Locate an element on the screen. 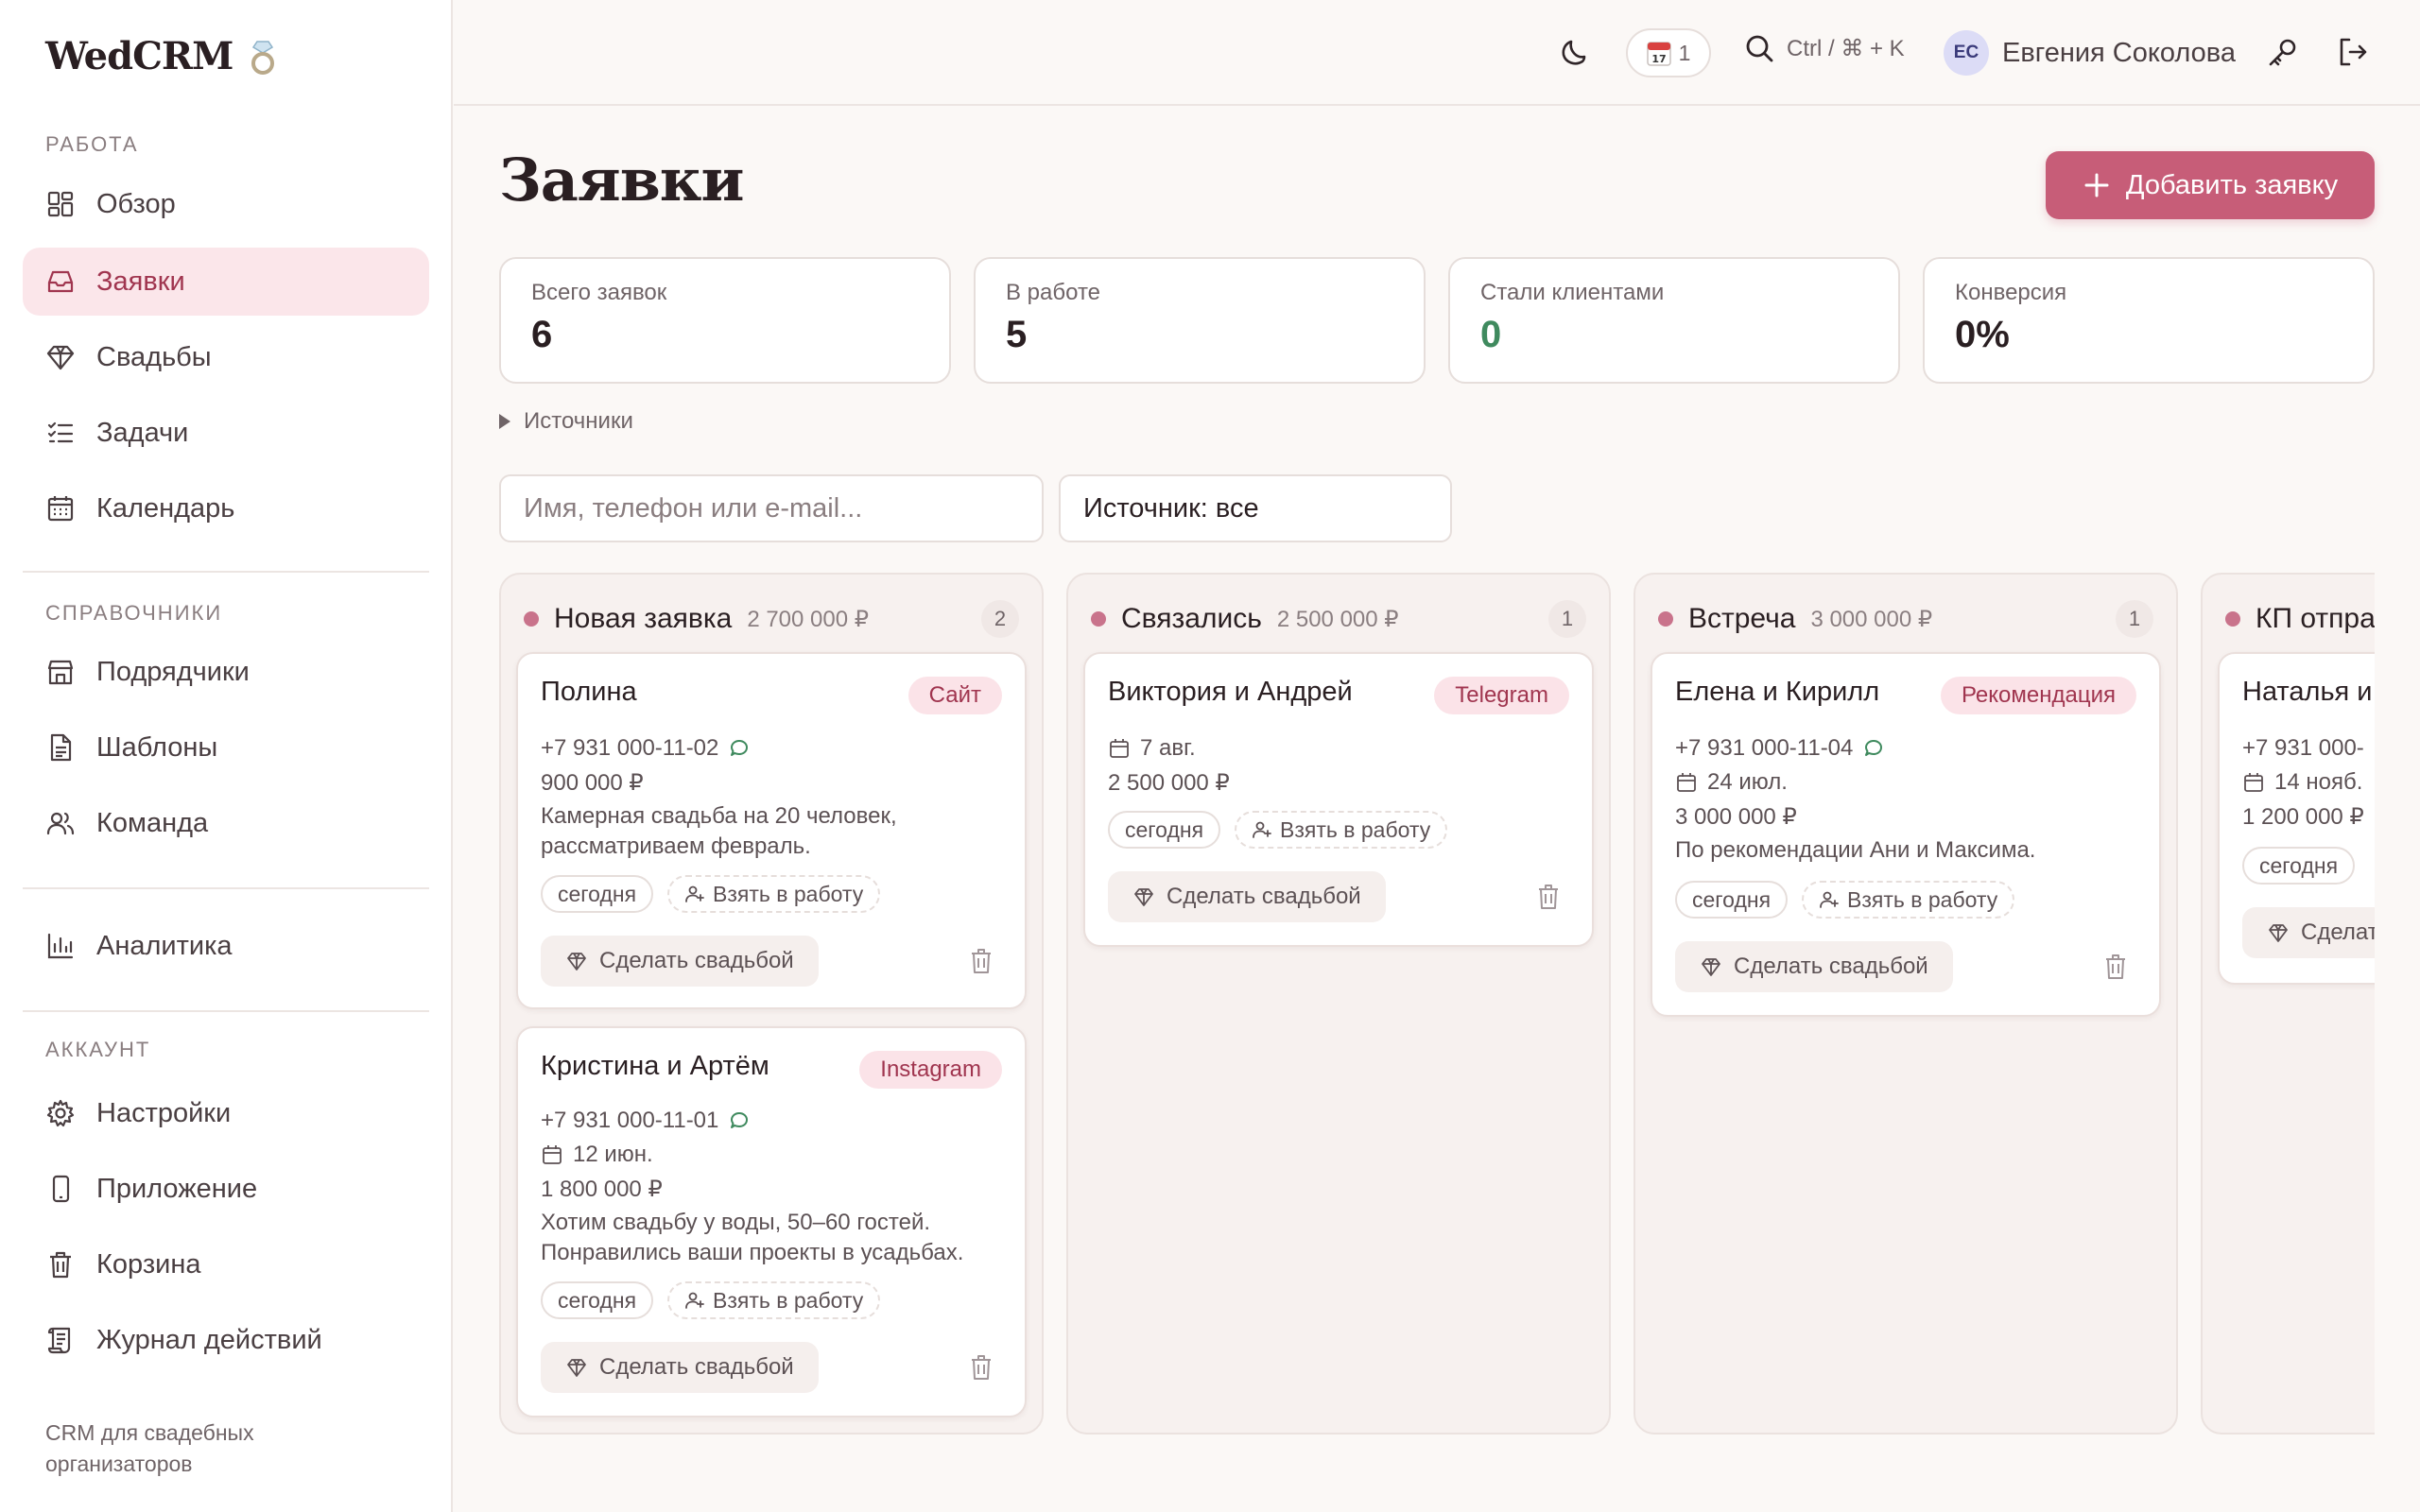 Image resolution: width=2420 pixels, height=1512 pixels. search-input is located at coordinates (771, 508).